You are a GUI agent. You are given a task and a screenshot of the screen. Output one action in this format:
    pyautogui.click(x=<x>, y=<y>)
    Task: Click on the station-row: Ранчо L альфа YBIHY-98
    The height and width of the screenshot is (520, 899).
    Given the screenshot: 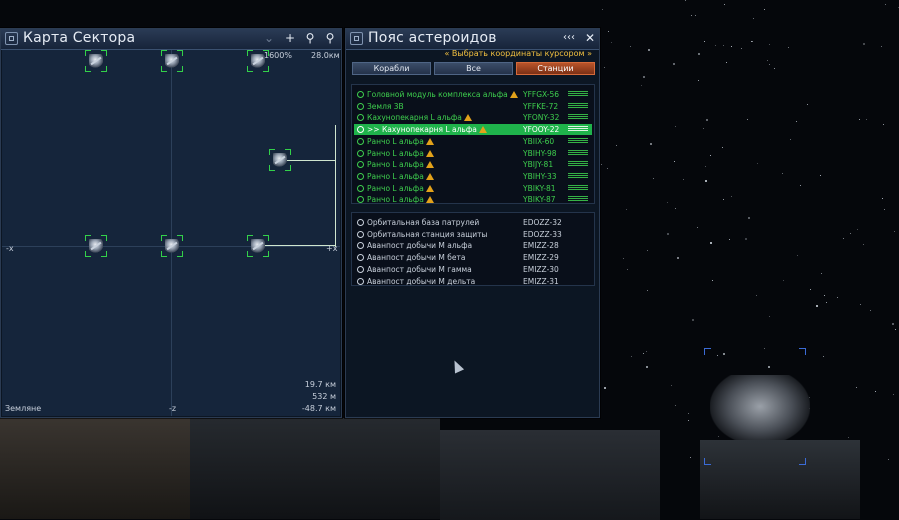 What is the action you would take?
    pyautogui.click(x=473, y=153)
    